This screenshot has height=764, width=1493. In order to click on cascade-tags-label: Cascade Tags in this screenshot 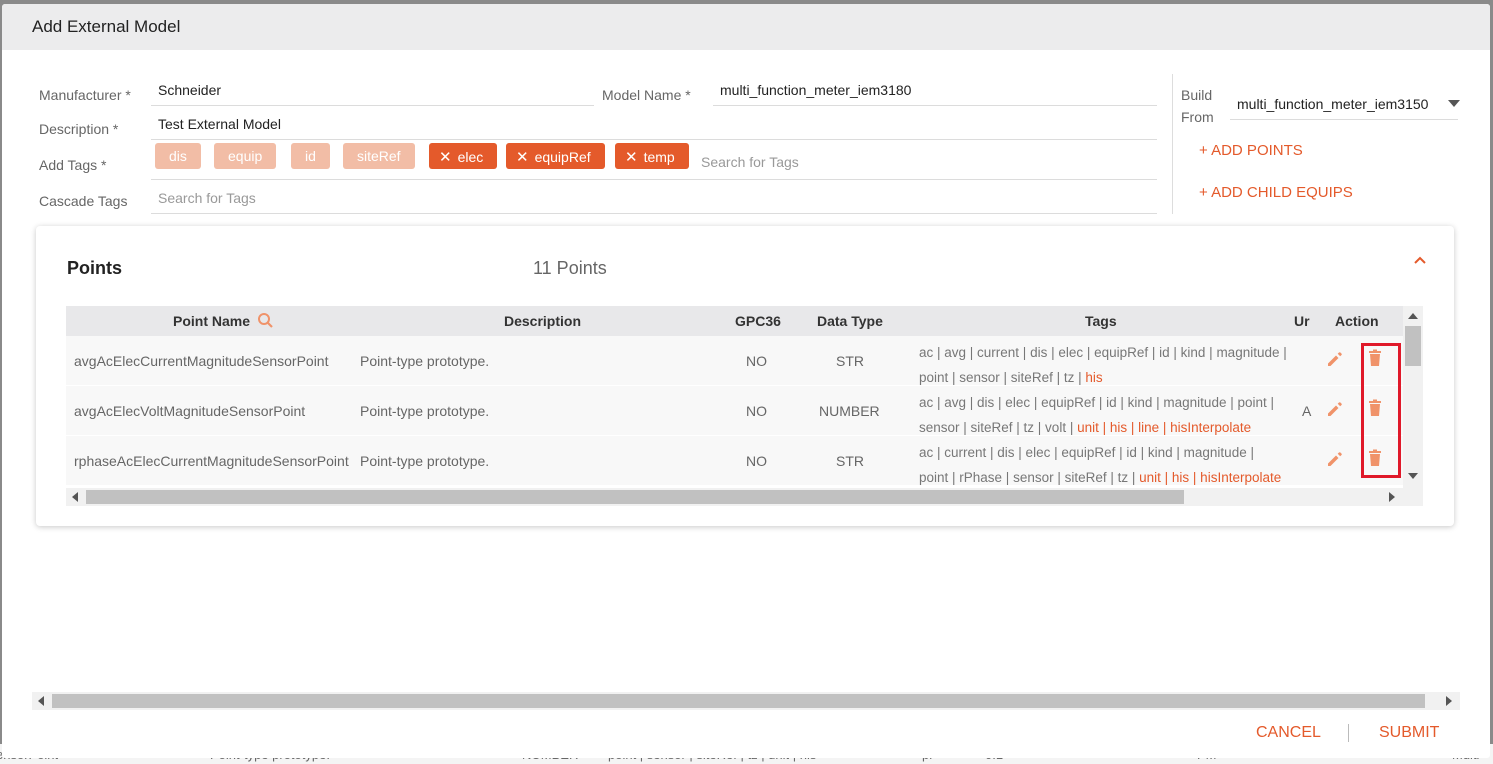, I will do `click(83, 201)`.